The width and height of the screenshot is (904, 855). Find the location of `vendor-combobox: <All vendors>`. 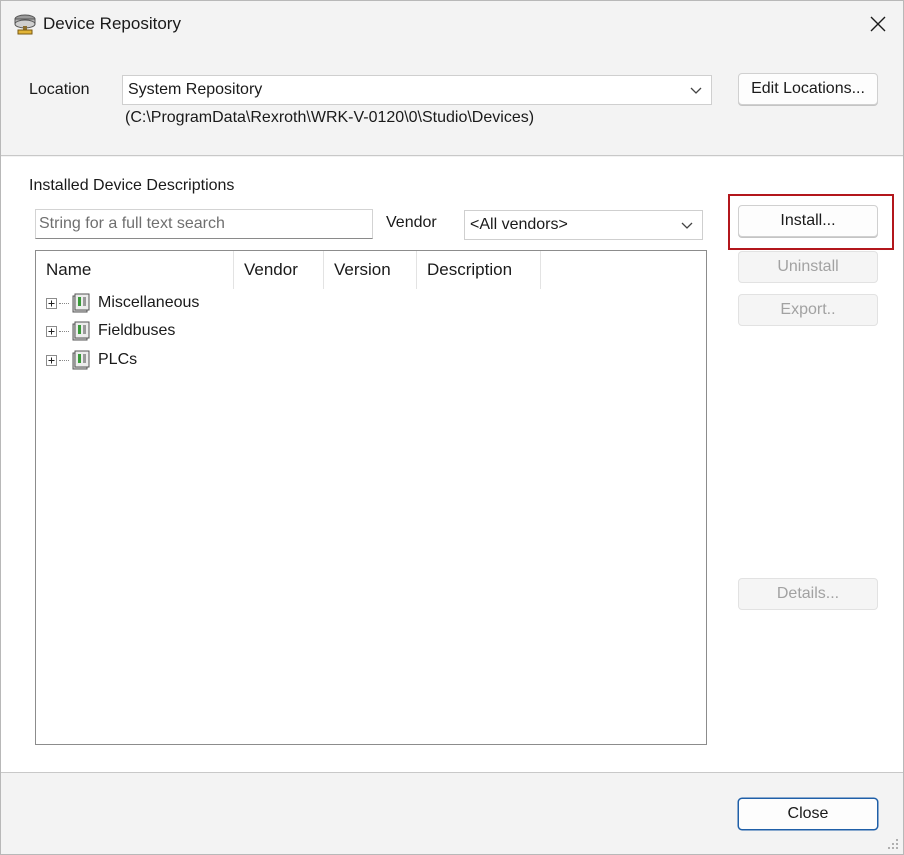

vendor-combobox: <All vendors> is located at coordinates (583, 225).